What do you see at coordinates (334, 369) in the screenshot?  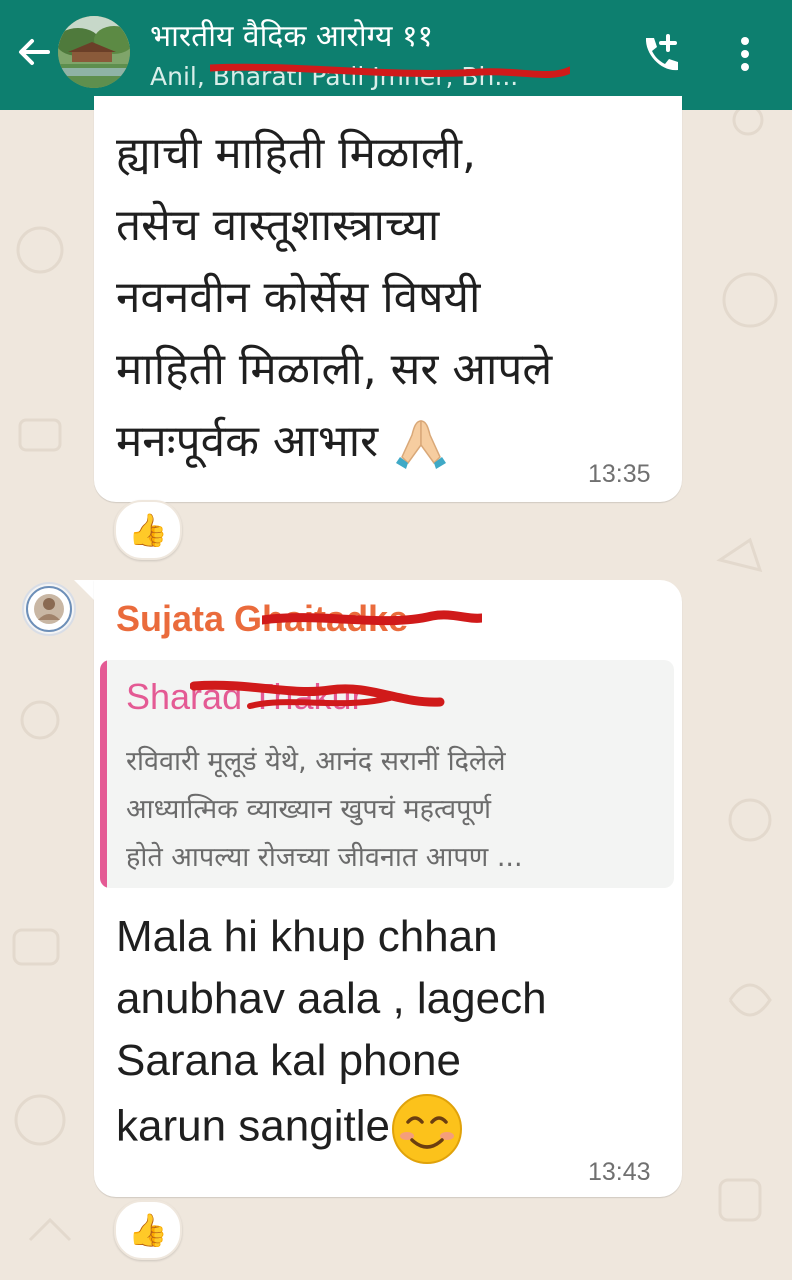 I see `message-line: माहिती मिळाली, सर आपले` at bounding box center [334, 369].